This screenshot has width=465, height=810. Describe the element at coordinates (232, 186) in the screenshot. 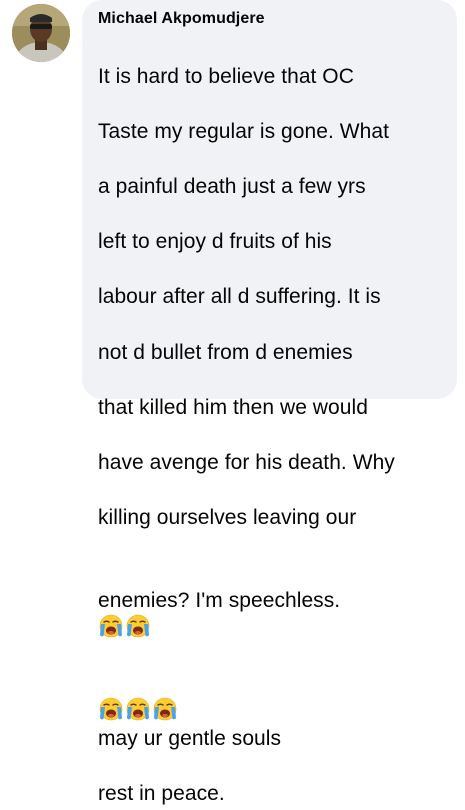

I see `comment-line: a painful death just a few yrs` at that location.